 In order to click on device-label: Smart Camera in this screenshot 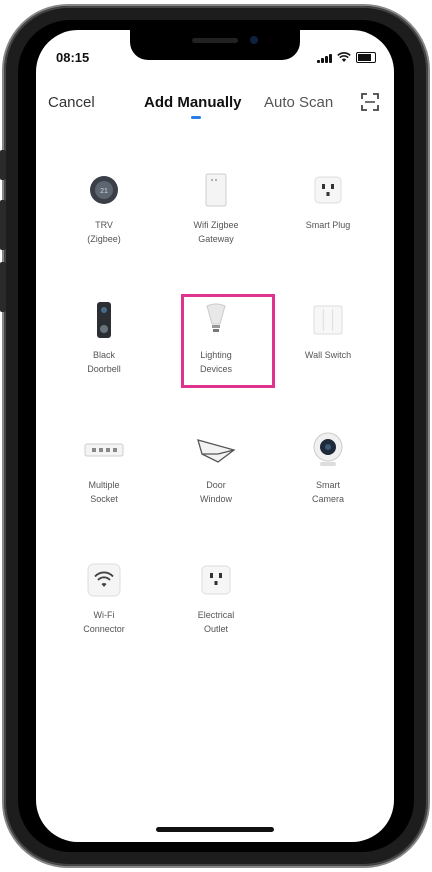, I will do `click(327, 492)`.